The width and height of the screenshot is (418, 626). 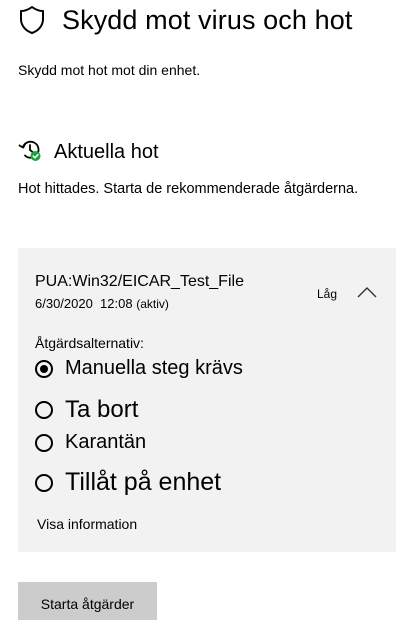 I want to click on collapse-button, so click(x=367, y=293).